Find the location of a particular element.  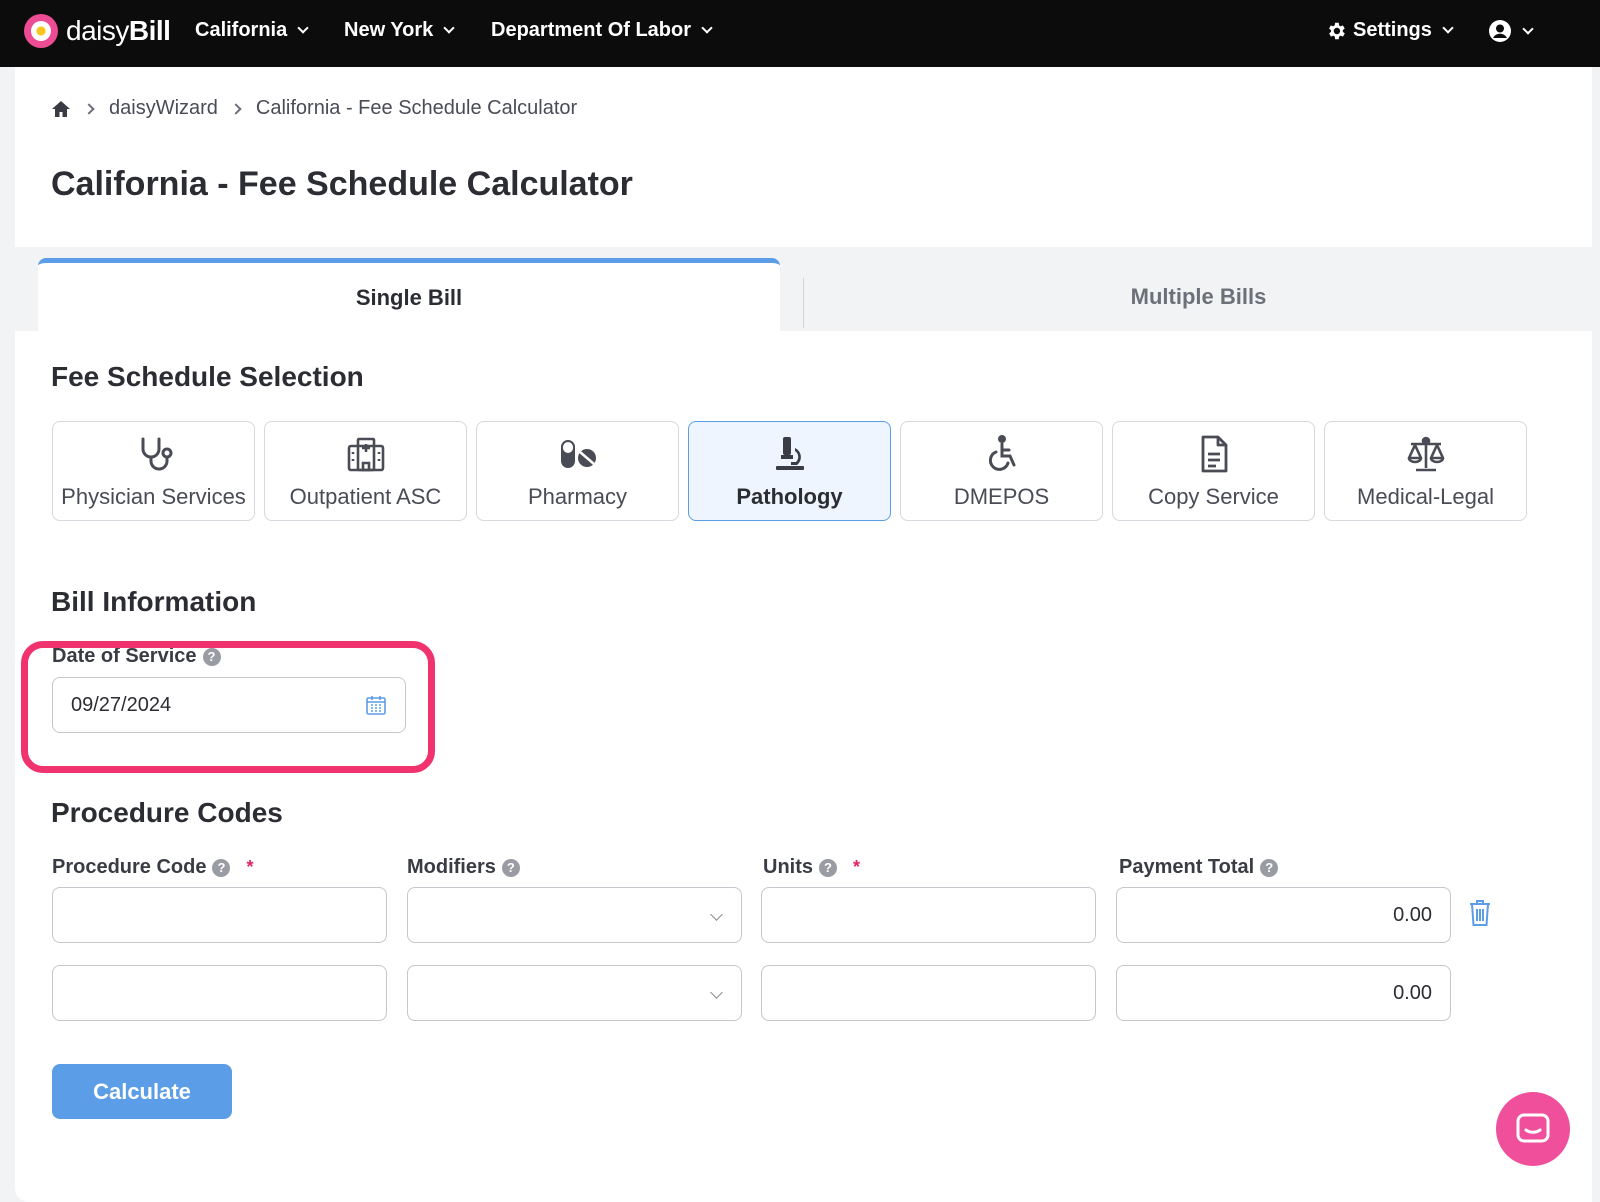

breadcrumb-daisywizard: daisyWizard is located at coordinates (163, 108).